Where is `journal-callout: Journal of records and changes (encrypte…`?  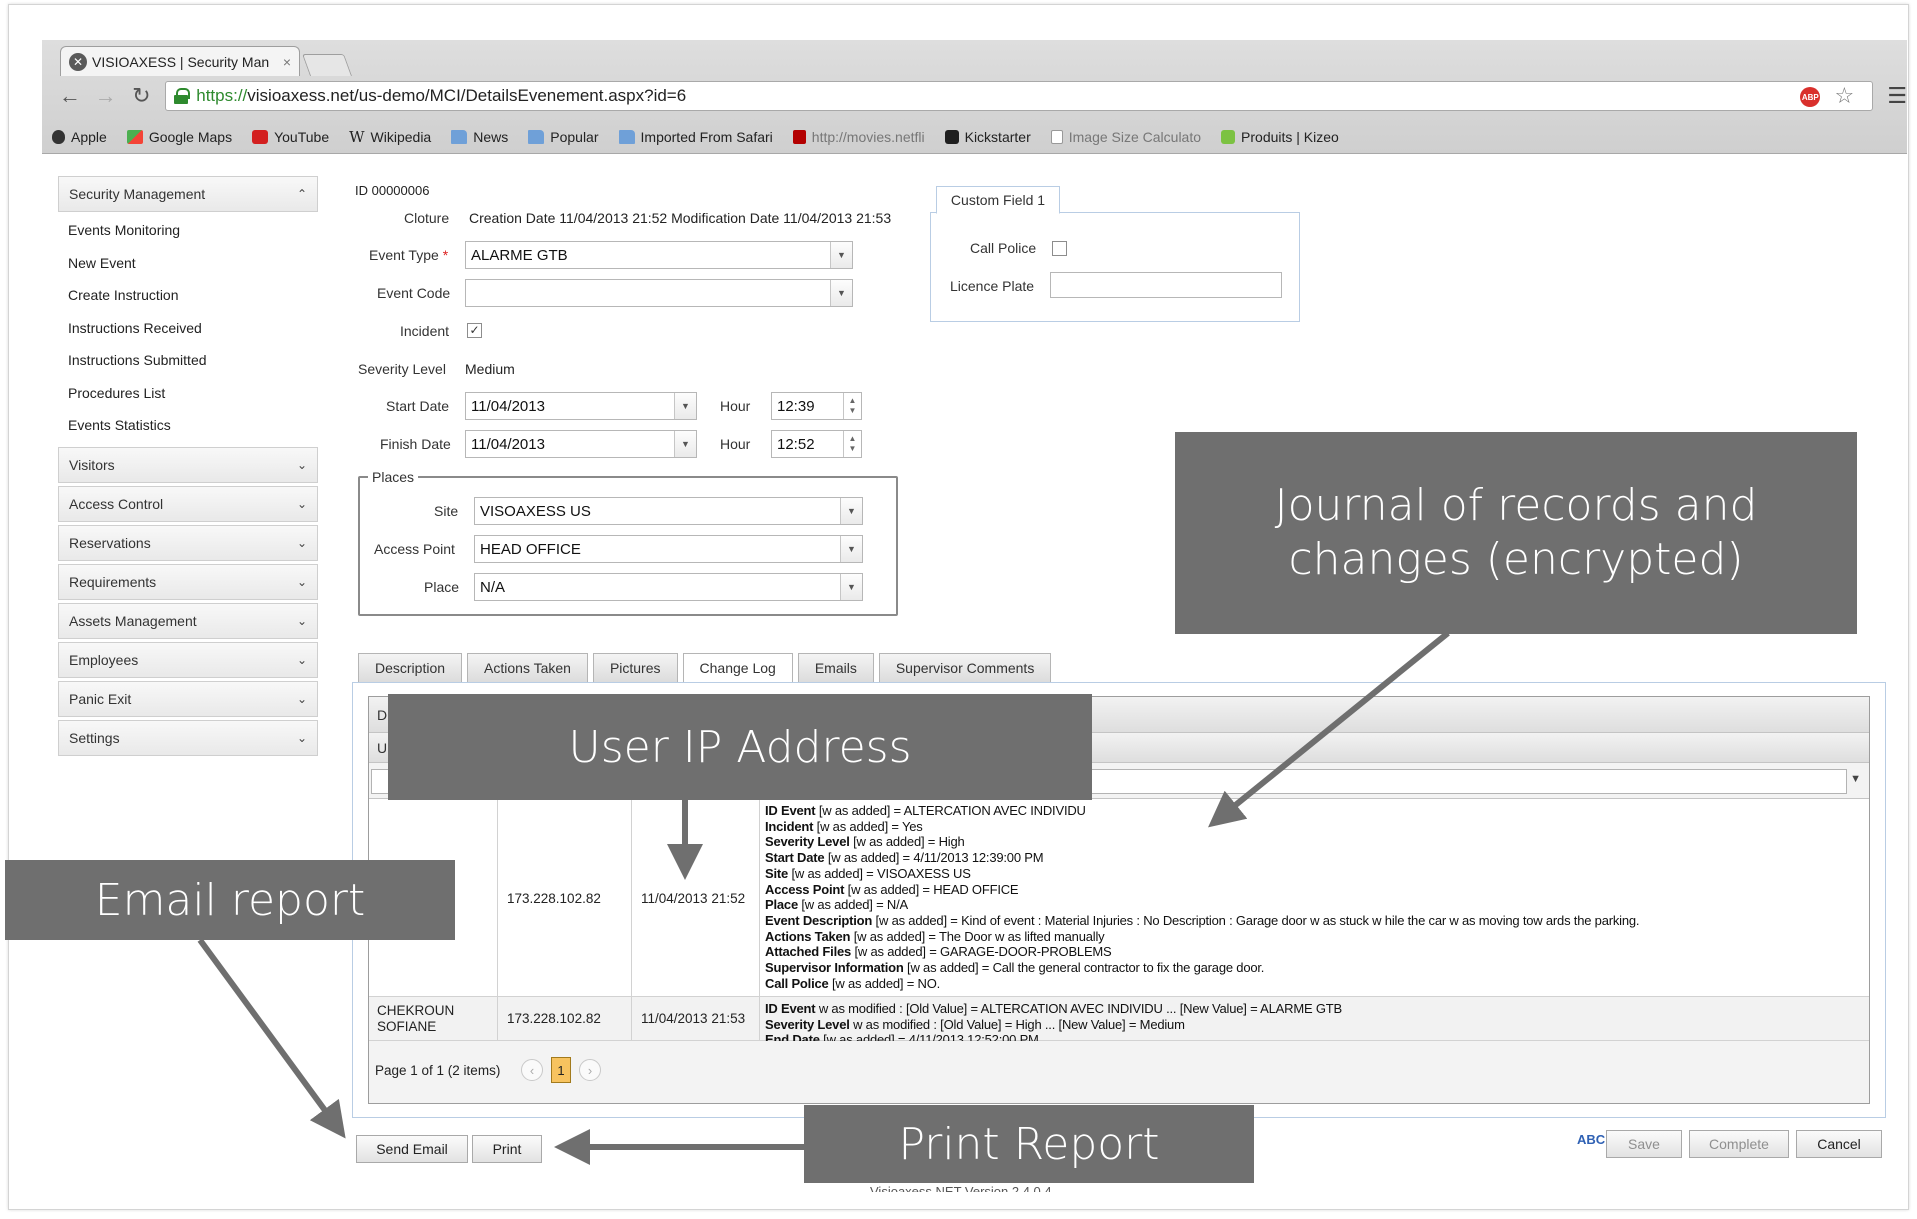 journal-callout: Journal of records and changes (encrypte… is located at coordinates (1516, 533).